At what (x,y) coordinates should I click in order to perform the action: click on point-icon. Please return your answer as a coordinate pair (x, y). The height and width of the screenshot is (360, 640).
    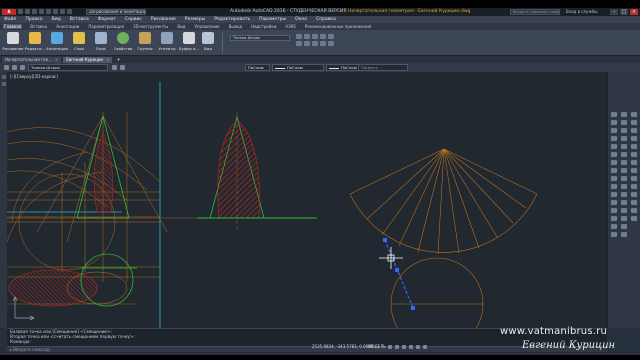
    Looking at the image, I should click on (624, 194).